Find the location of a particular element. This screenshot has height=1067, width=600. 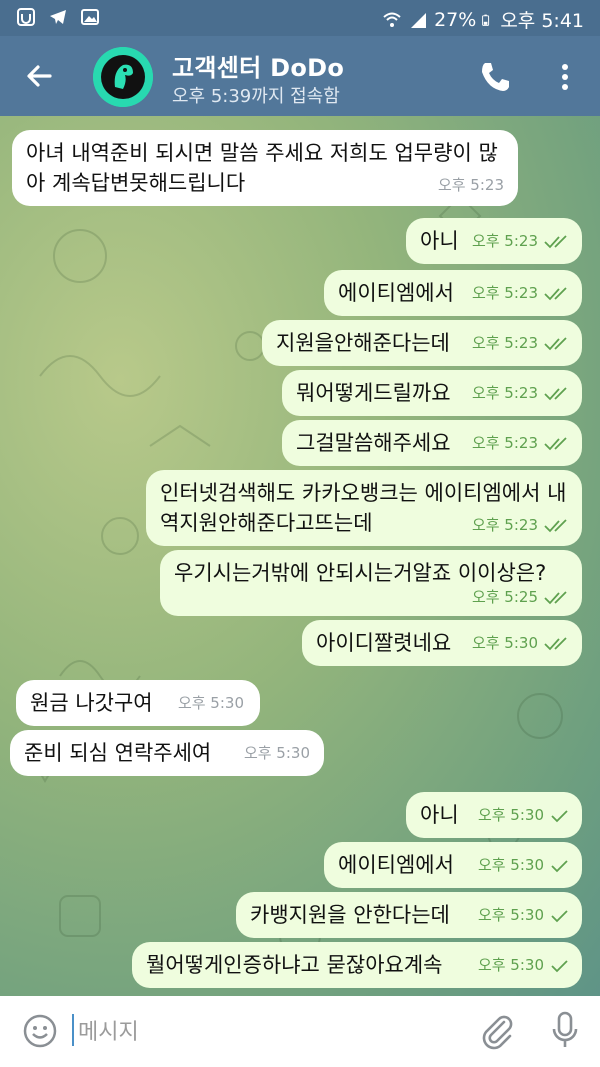

message-bubble: 아니 오후 5:23 is located at coordinates (494, 241).